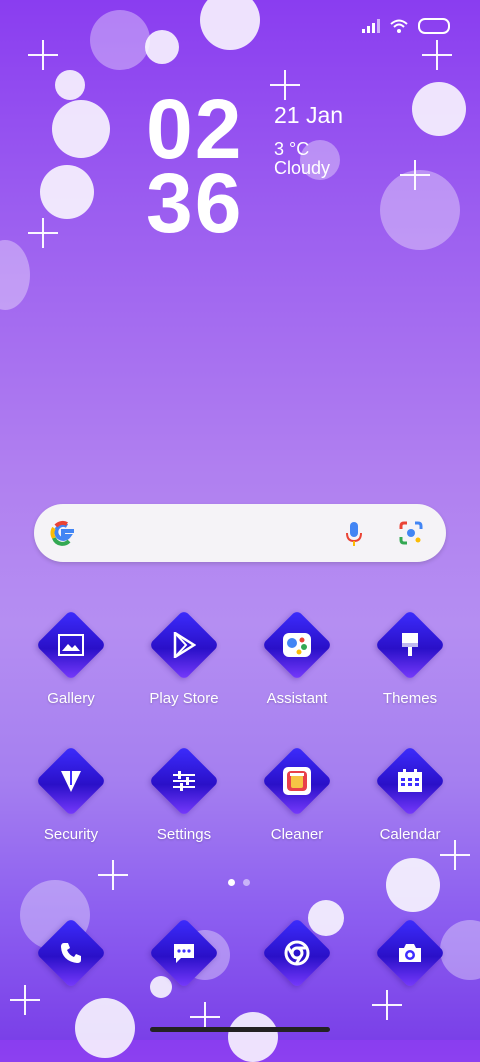  I want to click on assistant-icon, so click(297, 645).